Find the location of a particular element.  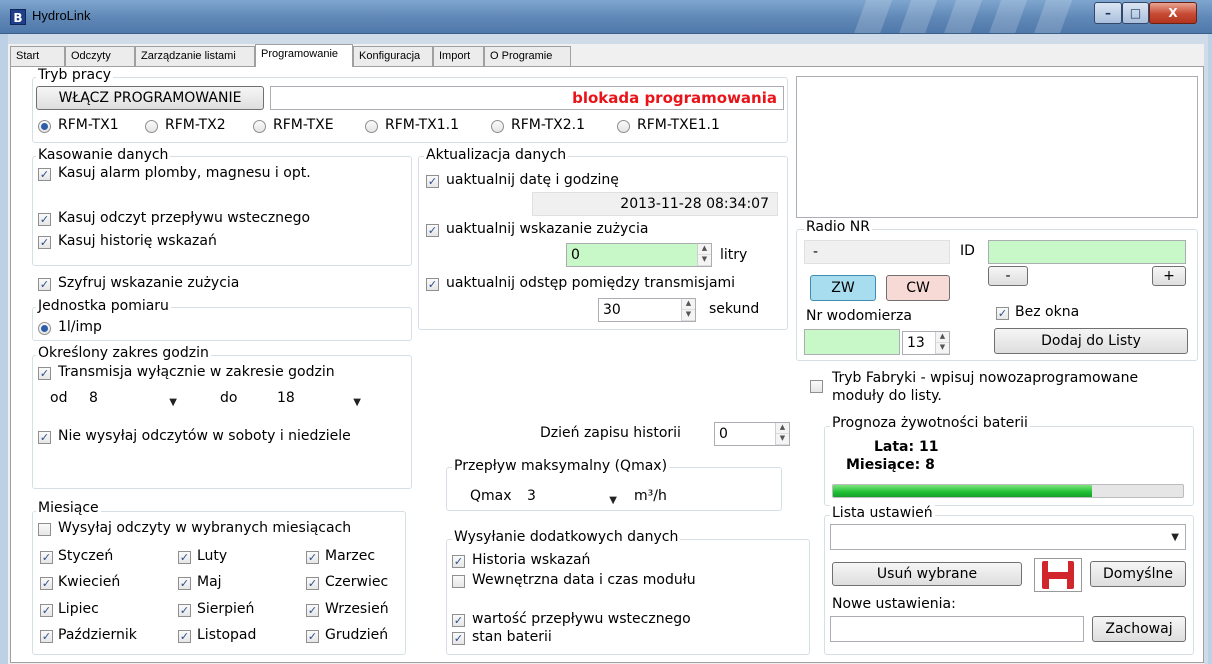

miesiace-label: Miesiące is located at coordinates (68, 508).